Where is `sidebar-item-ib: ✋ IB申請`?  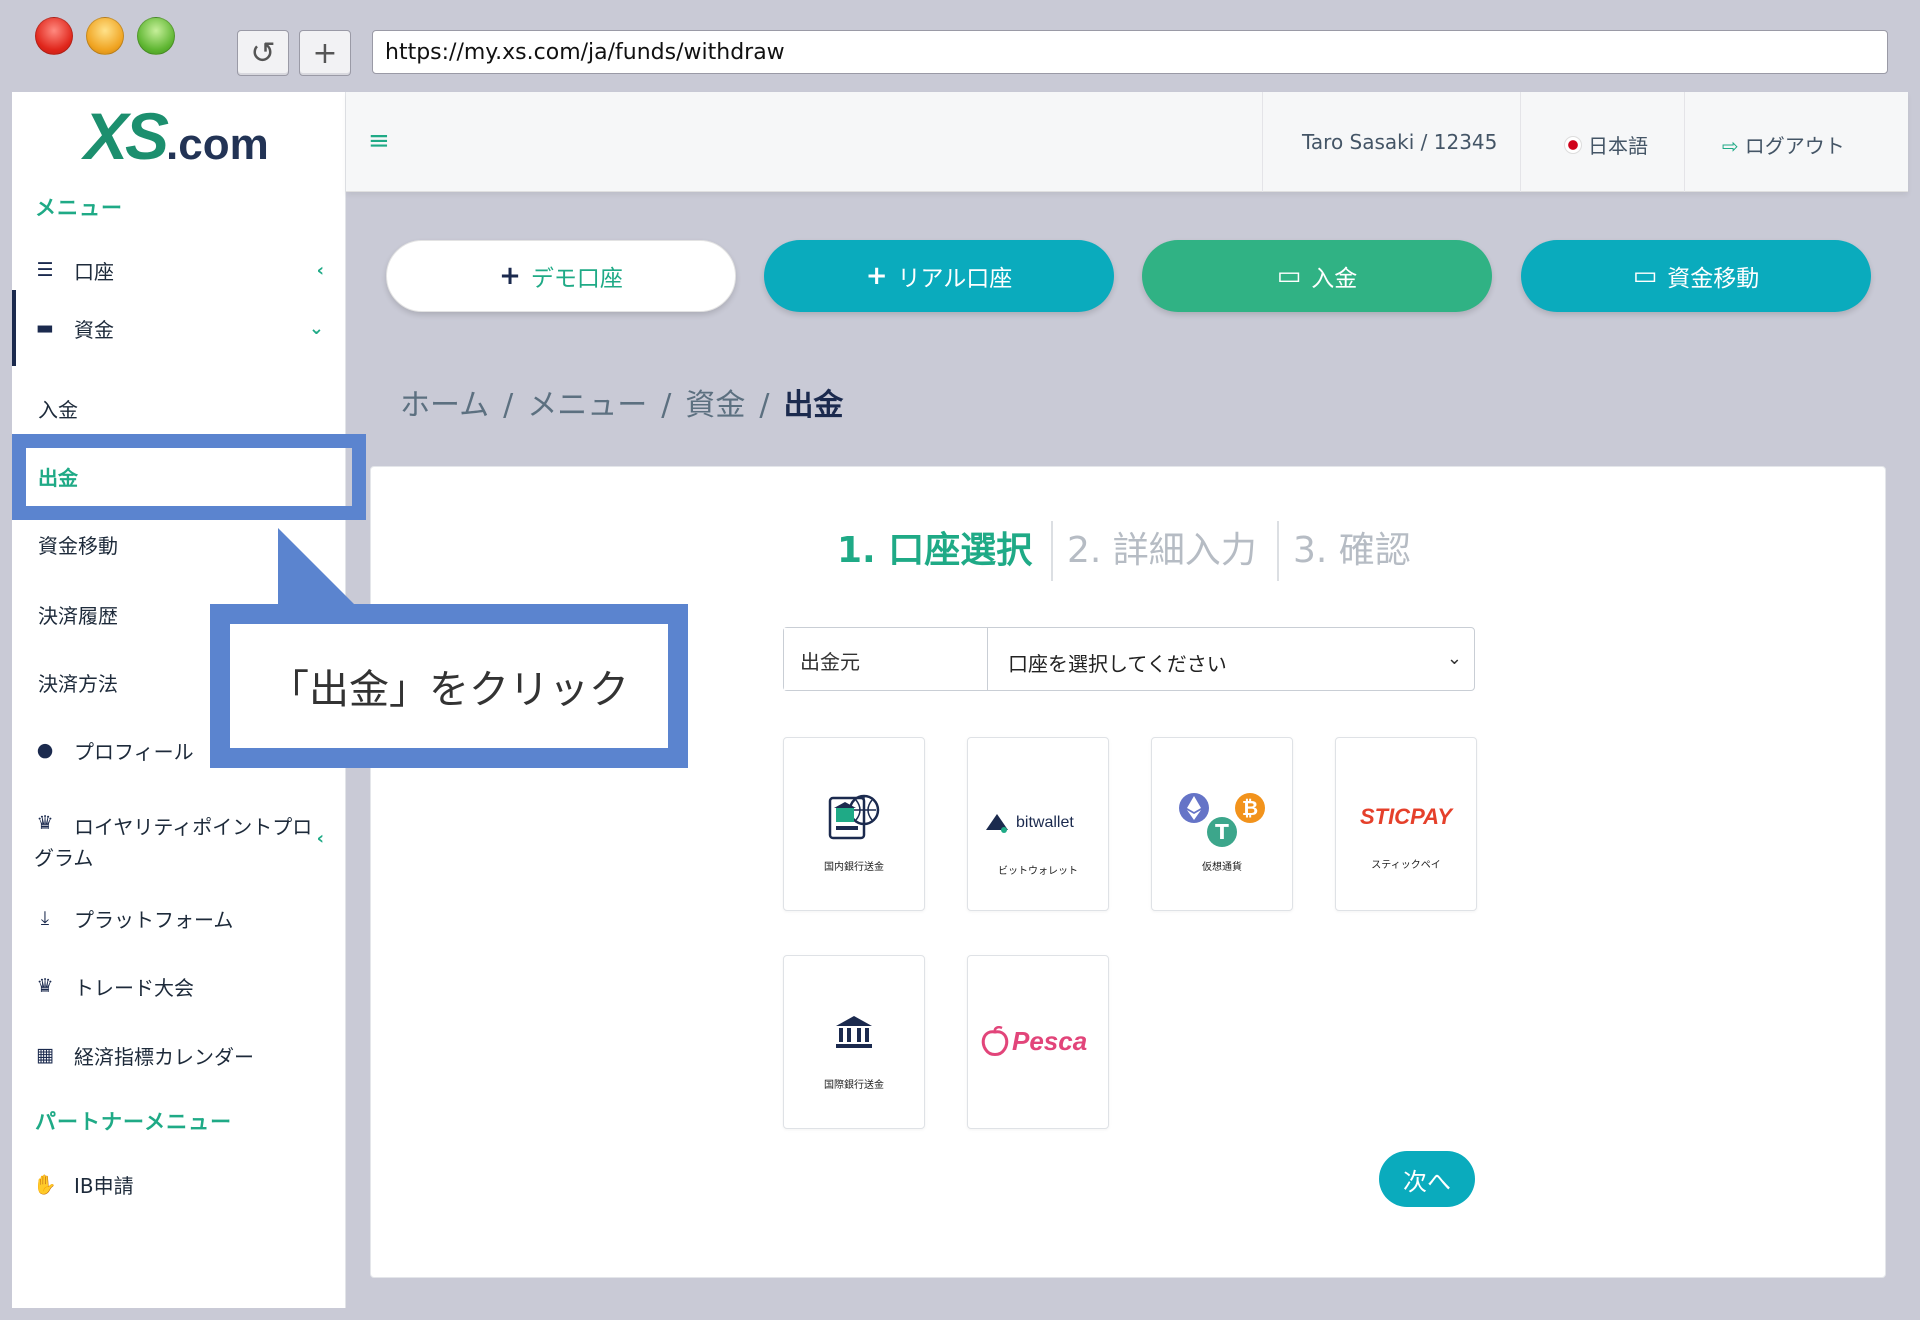
sidebar-item-ib: ✋ IB申請 is located at coordinates (179, 1184).